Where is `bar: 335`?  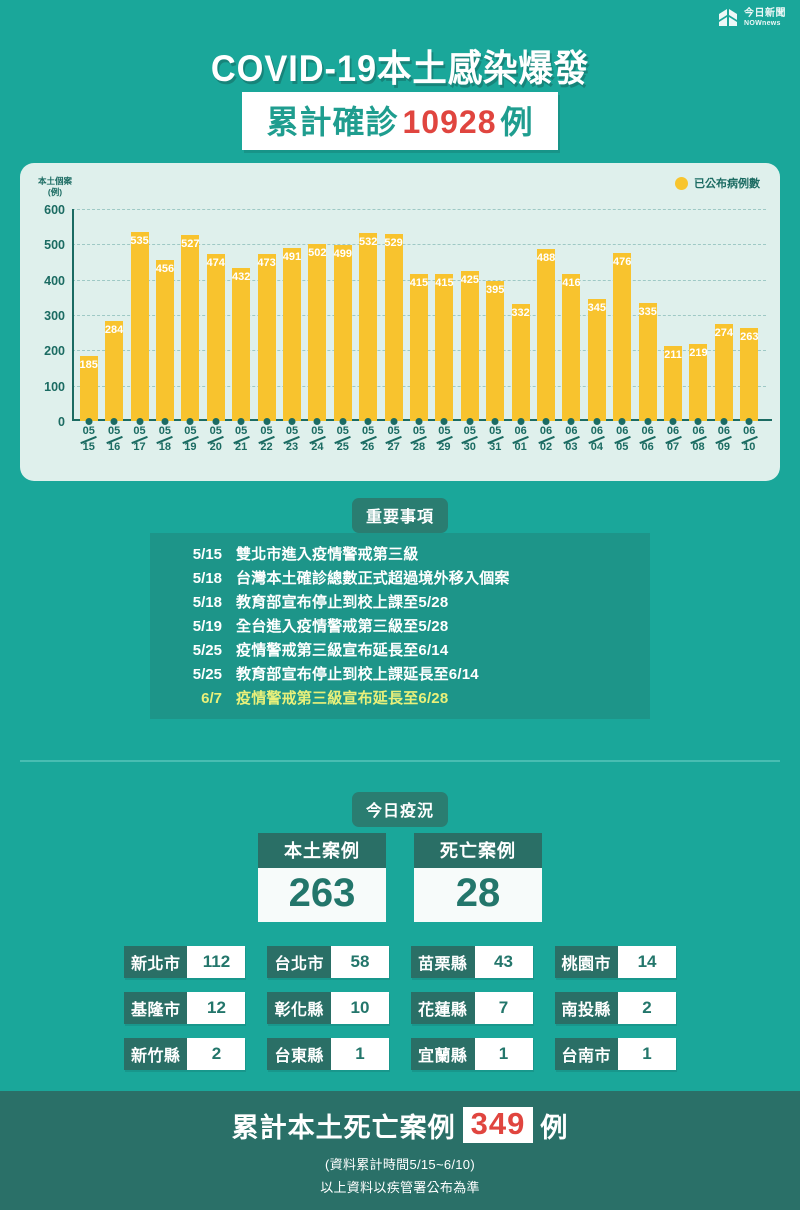 bar: 335 is located at coordinates (647, 361).